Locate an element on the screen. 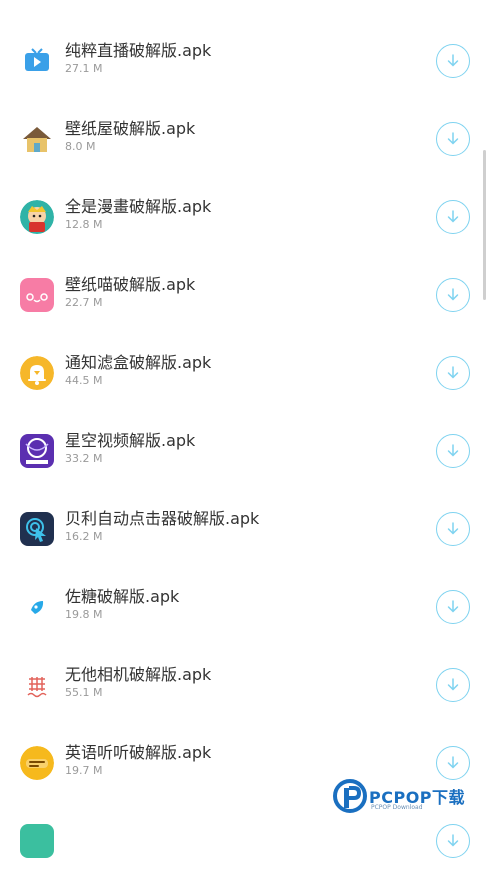  app-name: 英语听听破解版.apk is located at coordinates (138, 752).